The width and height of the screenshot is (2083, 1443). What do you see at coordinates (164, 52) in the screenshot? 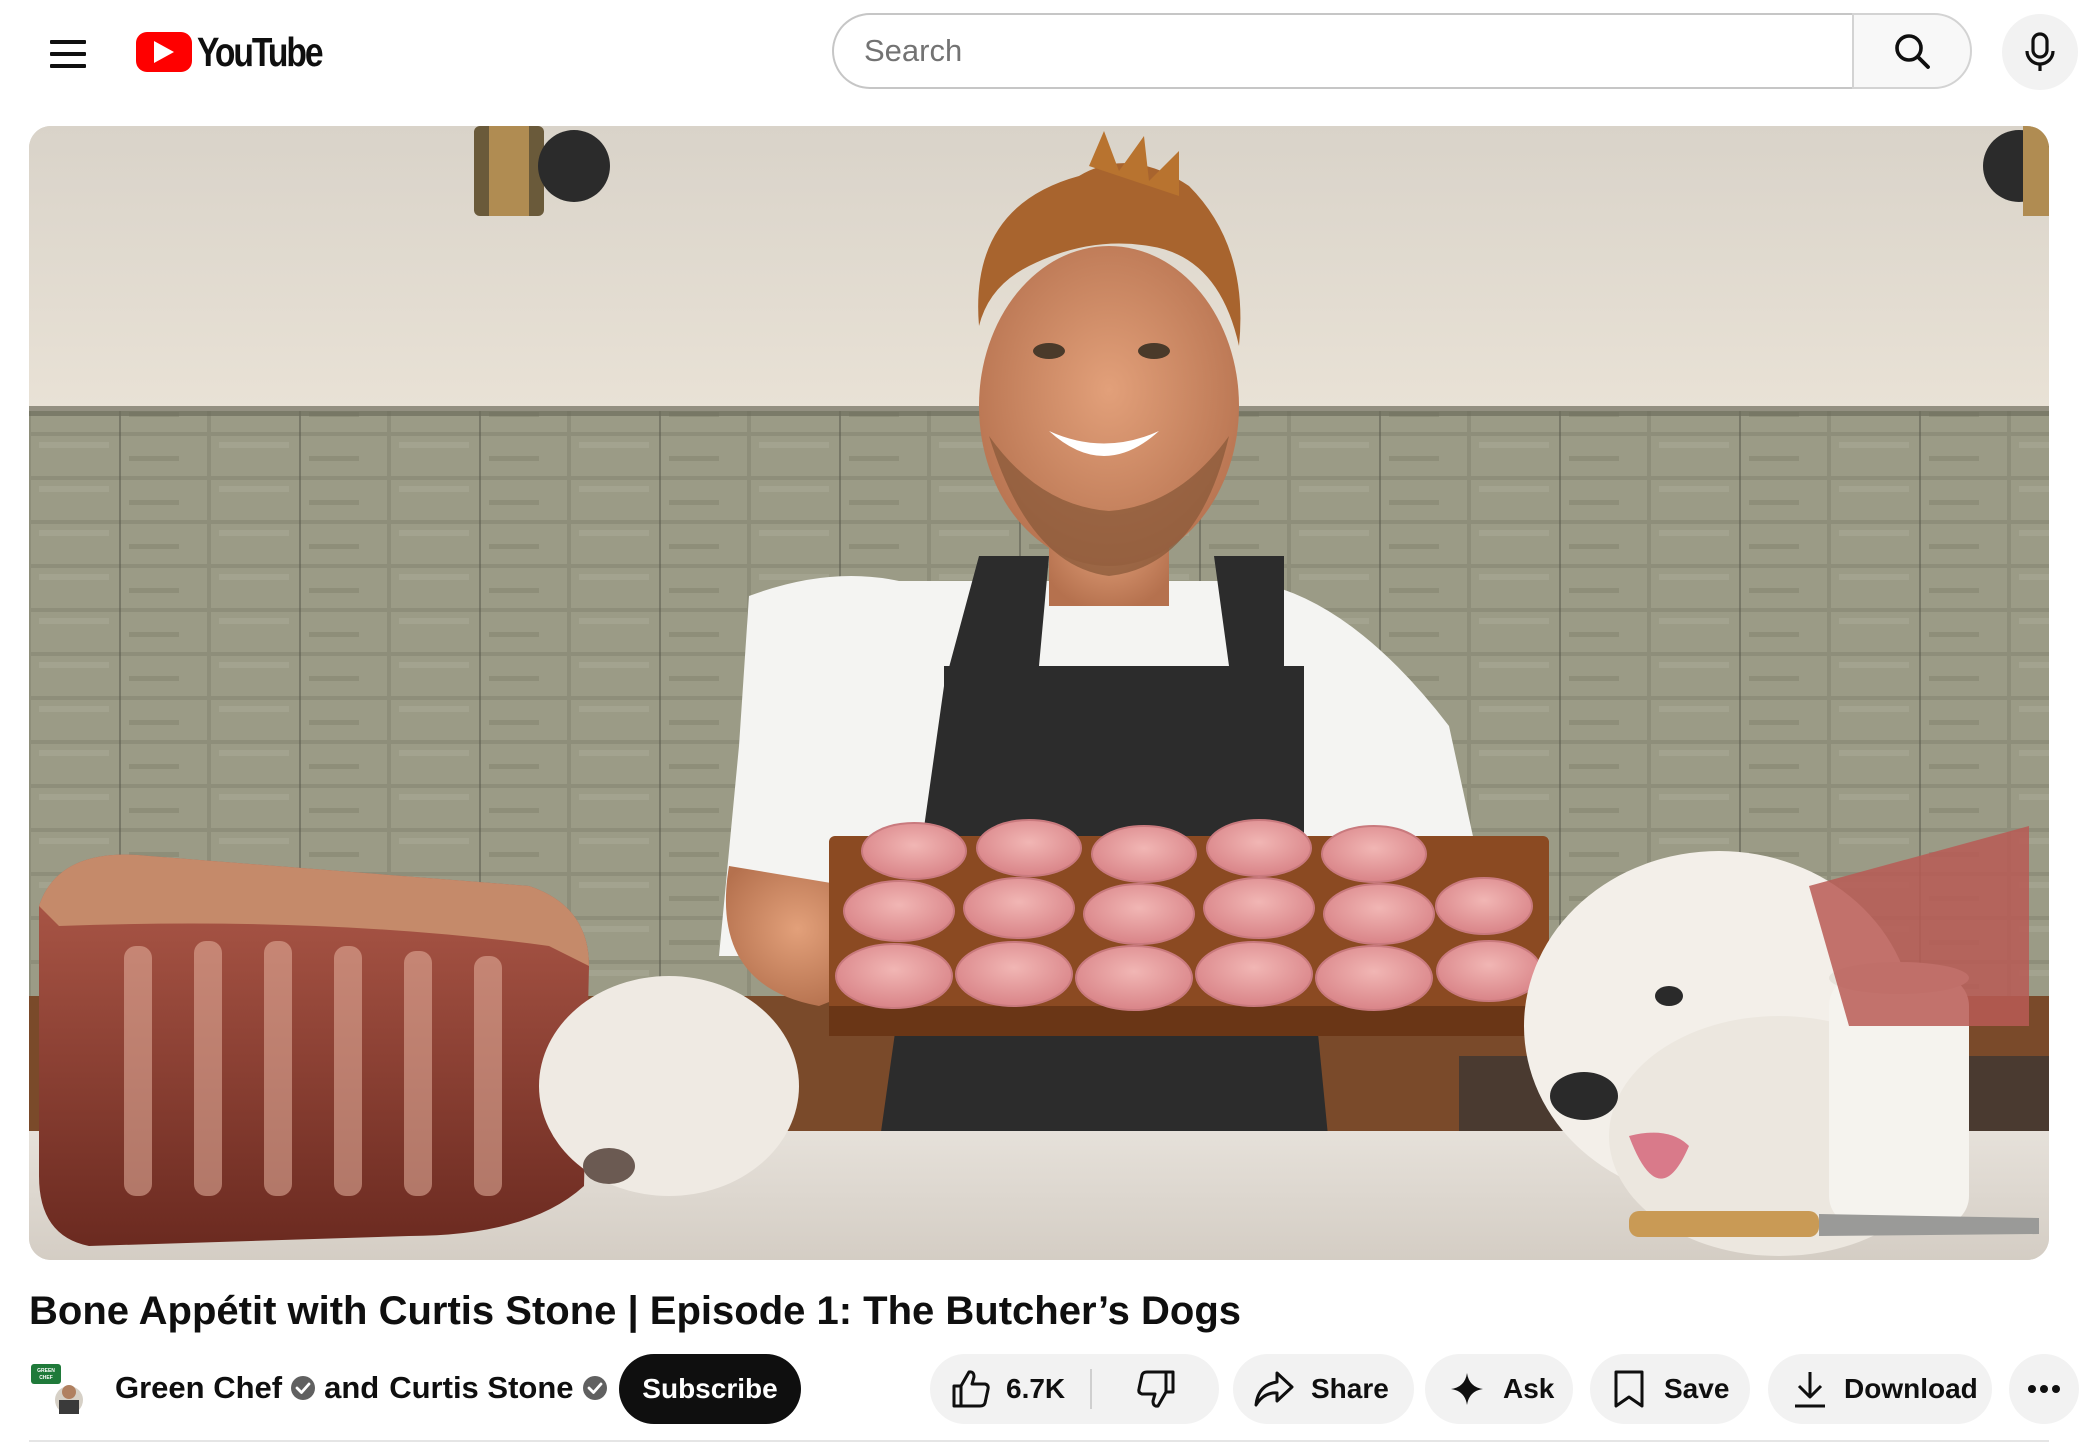
I see `youtube-play-icon` at bounding box center [164, 52].